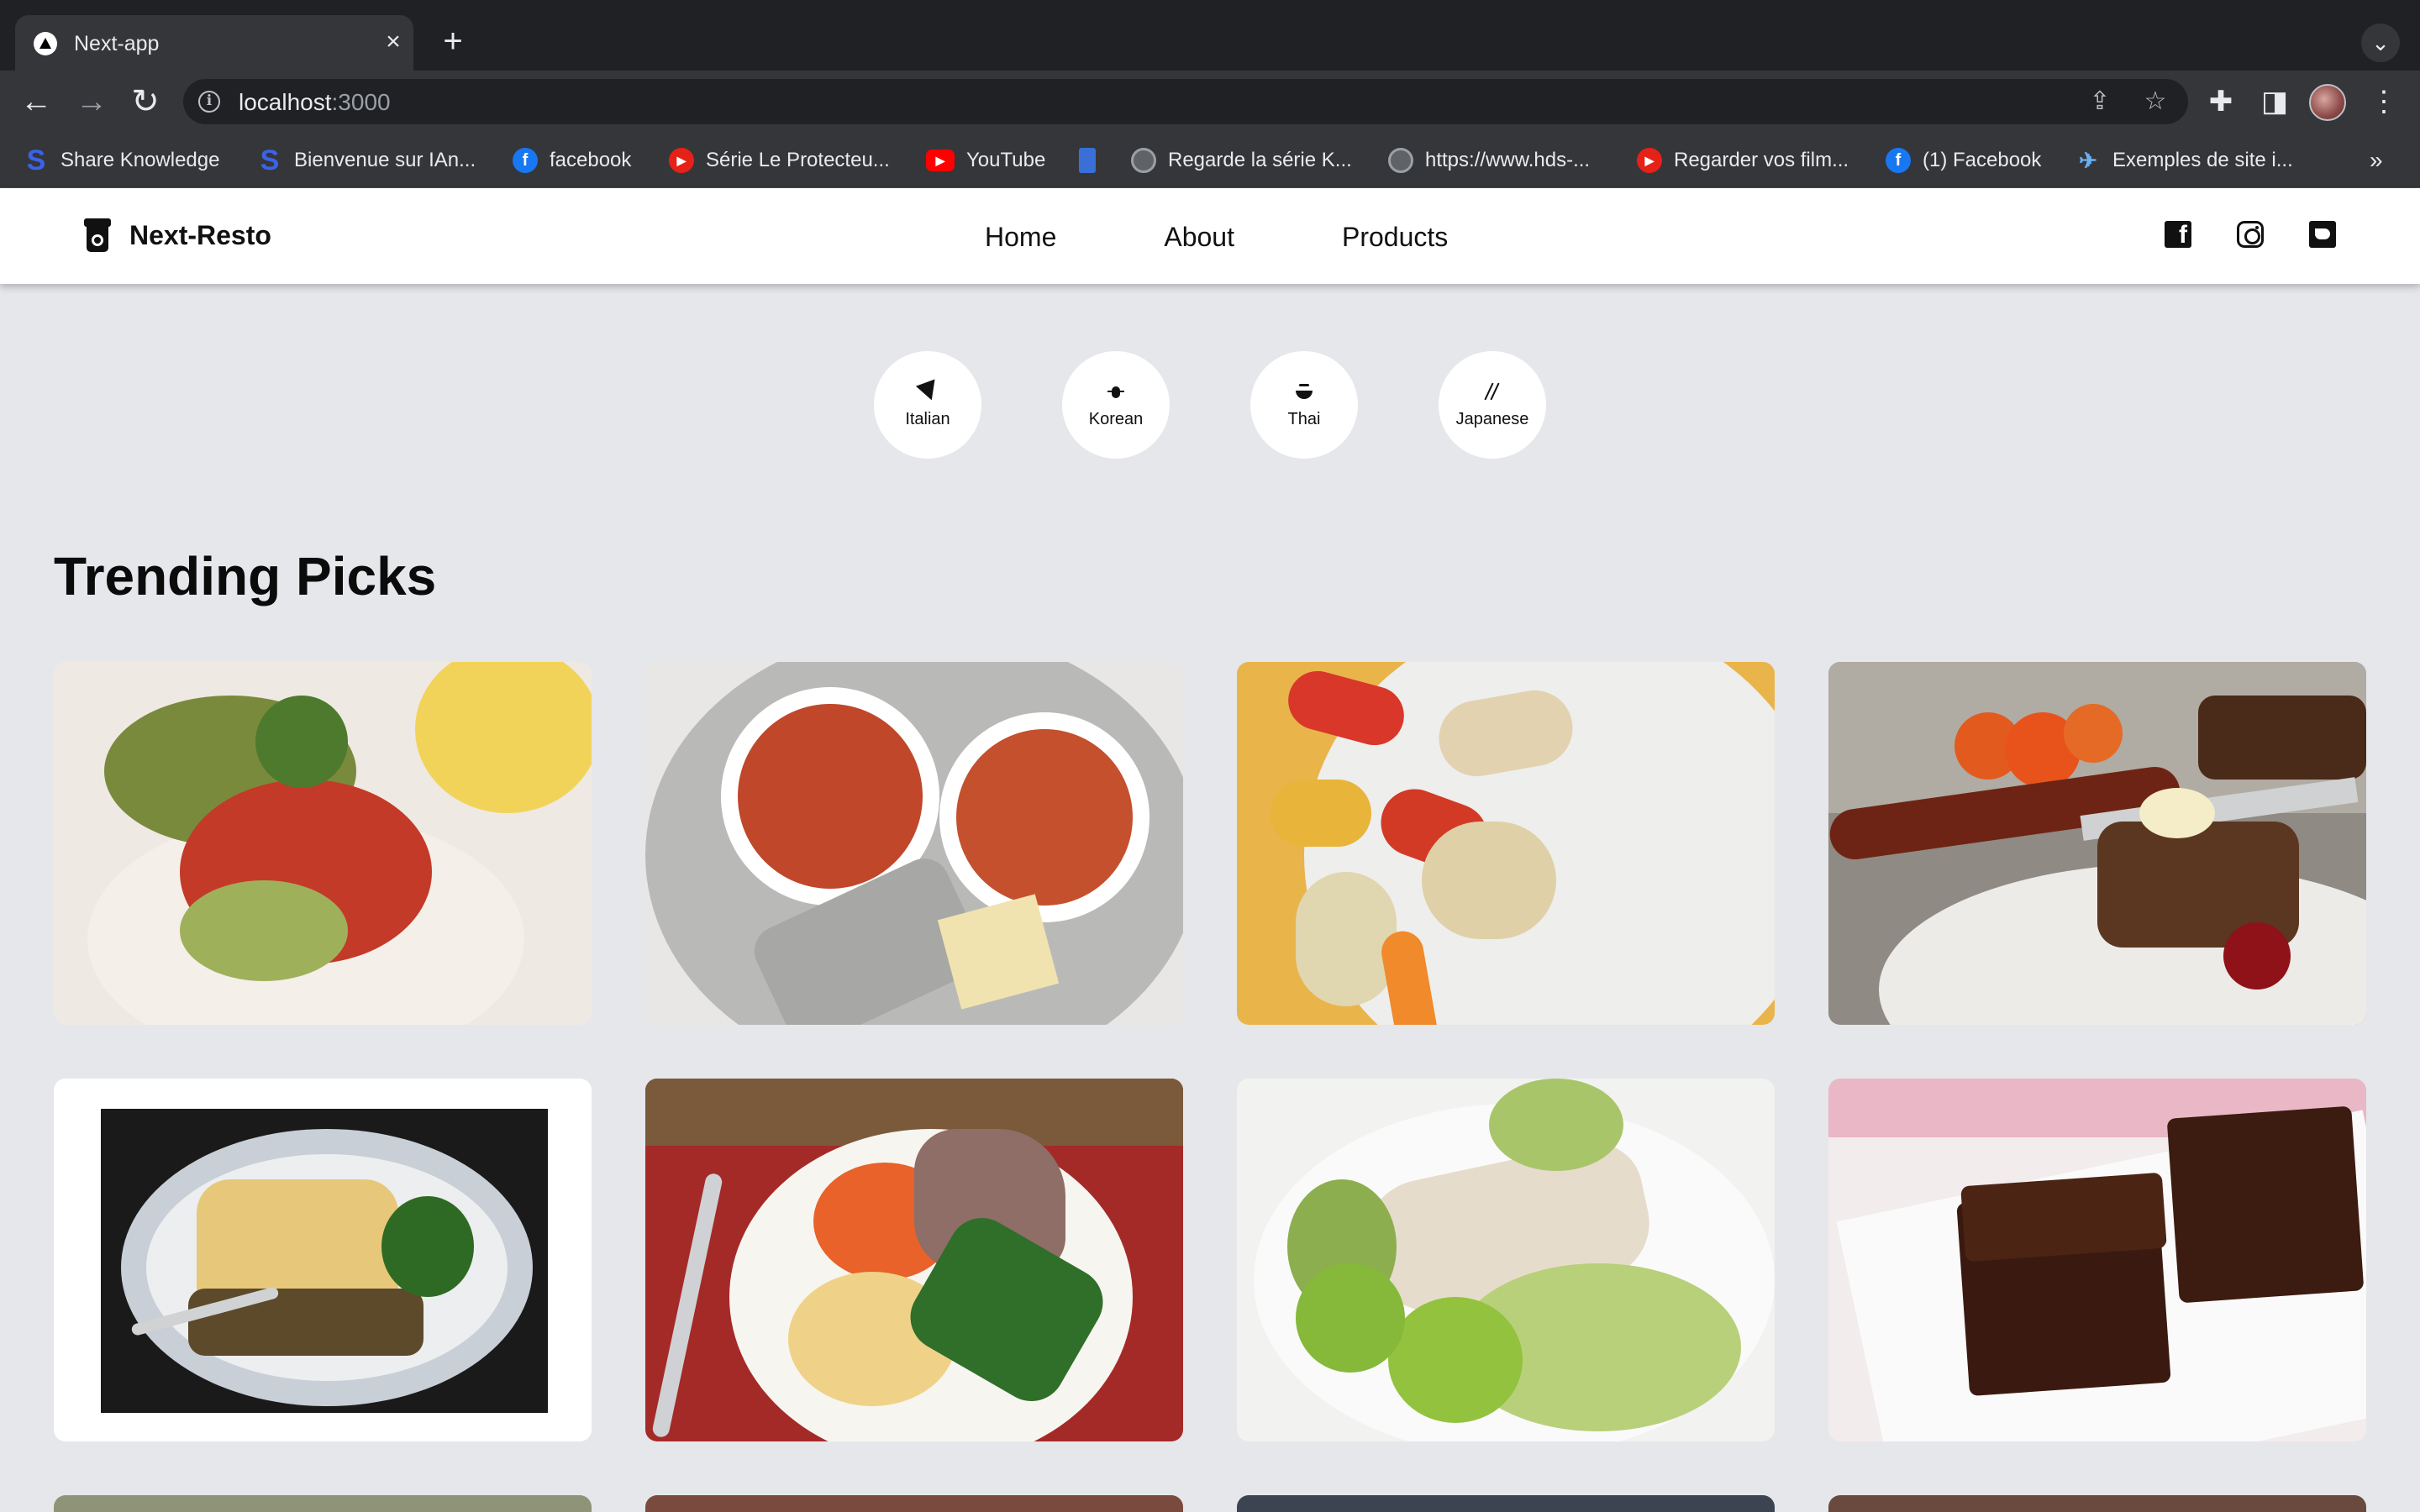 Image resolution: width=2420 pixels, height=1512 pixels. I want to click on category-italian: Italian, so click(928, 405).